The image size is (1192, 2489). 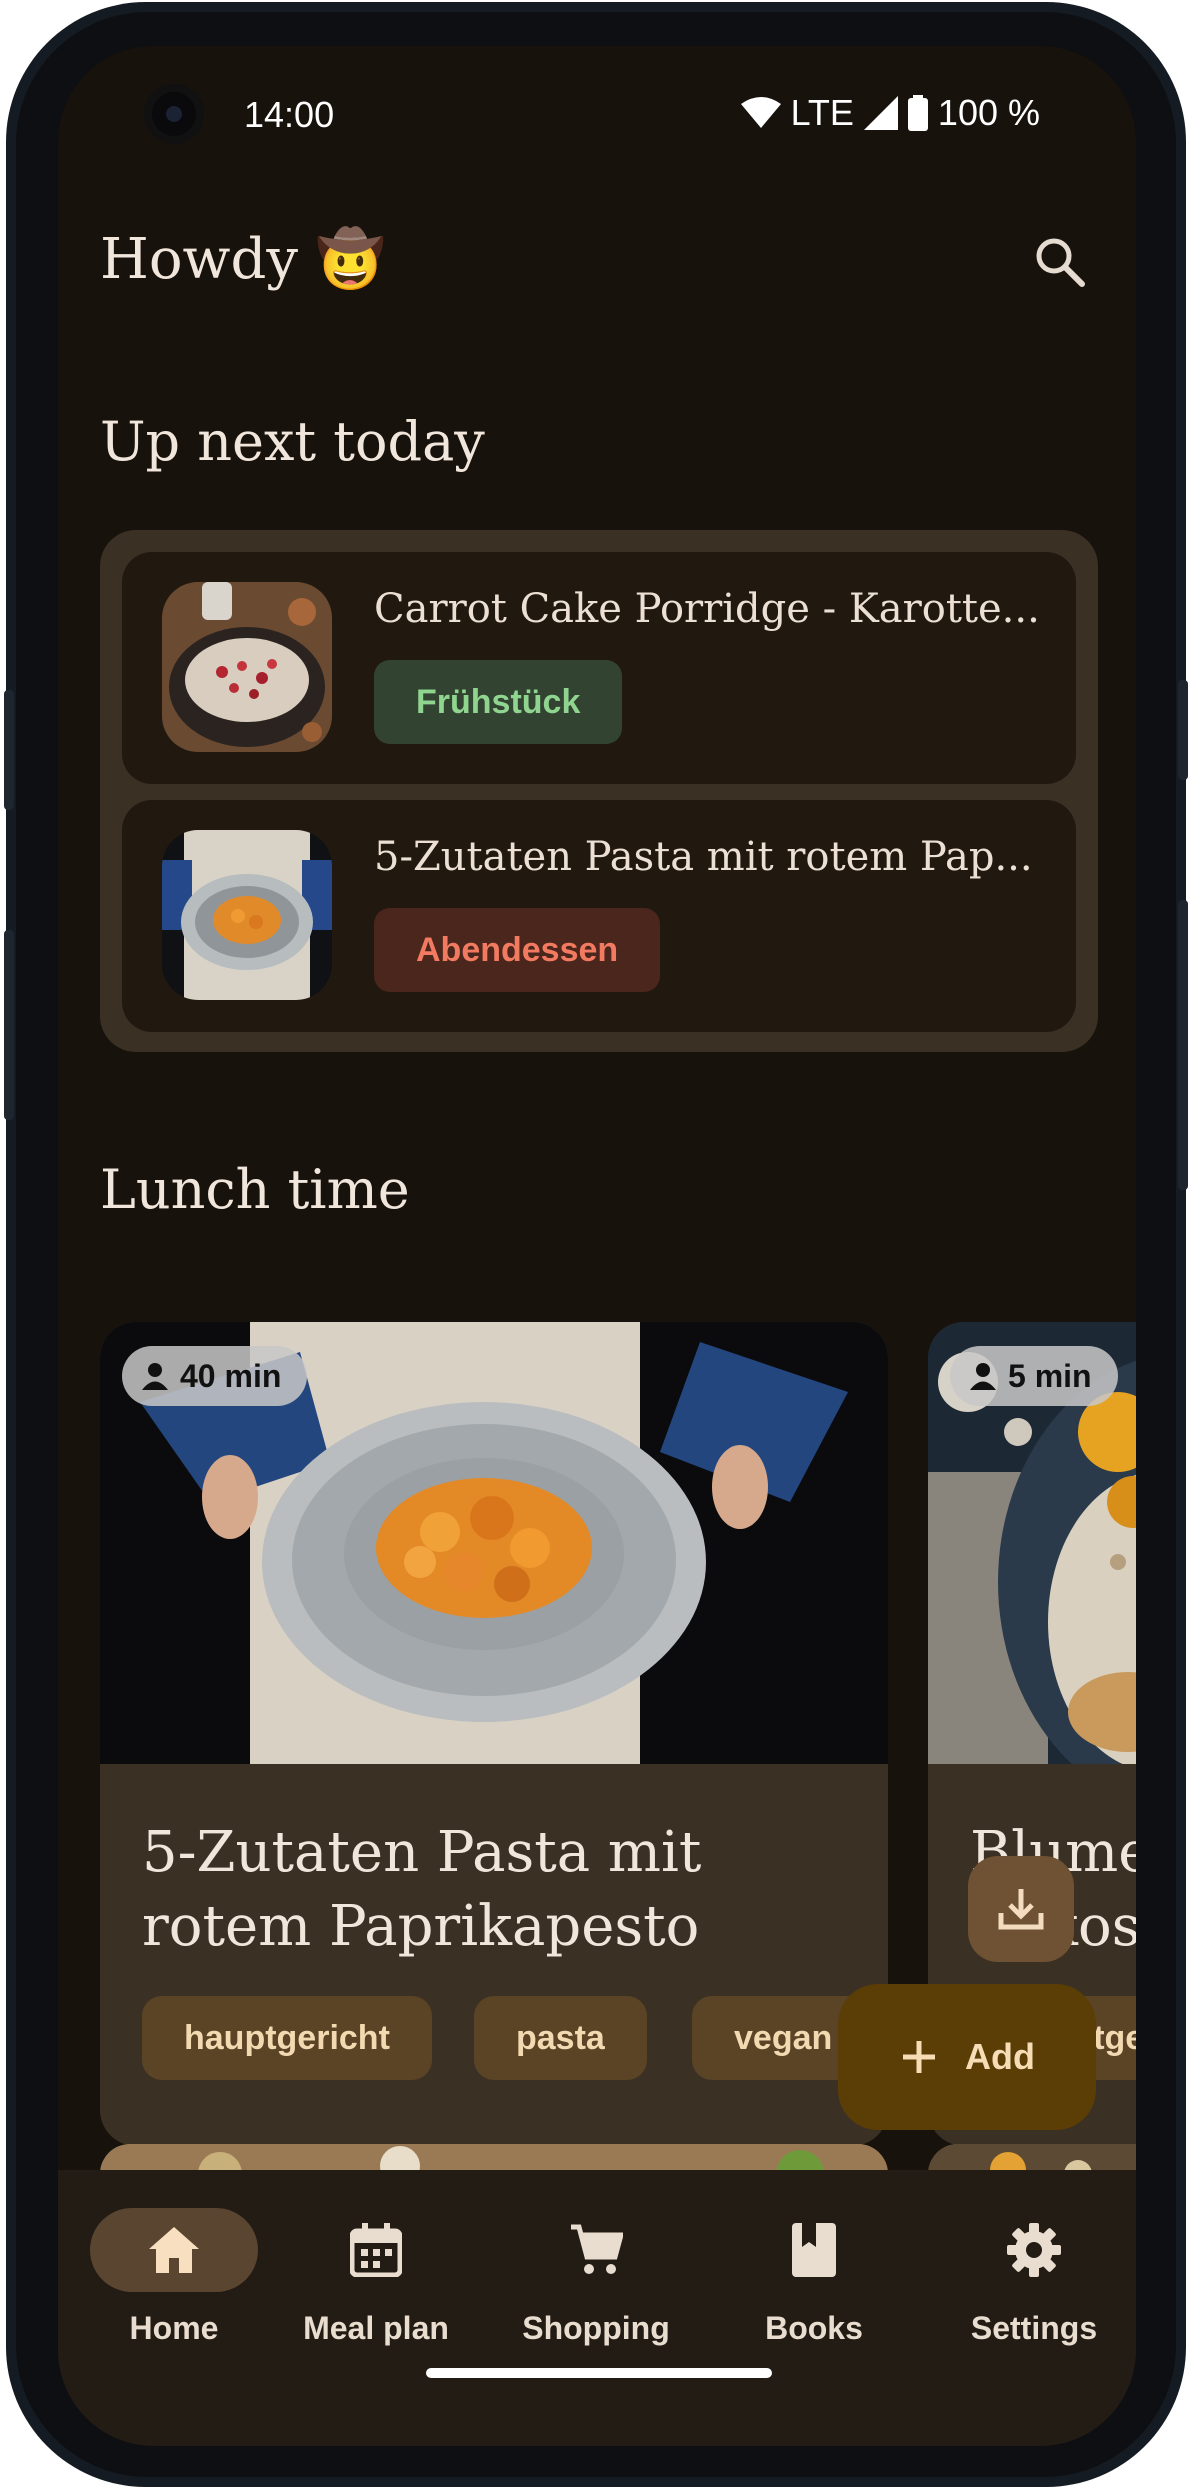 I want to click on nav-label: Home, so click(x=174, y=2328).